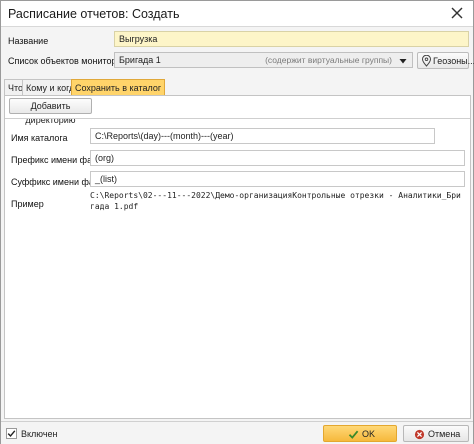 The image size is (474, 444). What do you see at coordinates (444, 434) in the screenshot?
I see `cancel-button-label: Отмена` at bounding box center [444, 434].